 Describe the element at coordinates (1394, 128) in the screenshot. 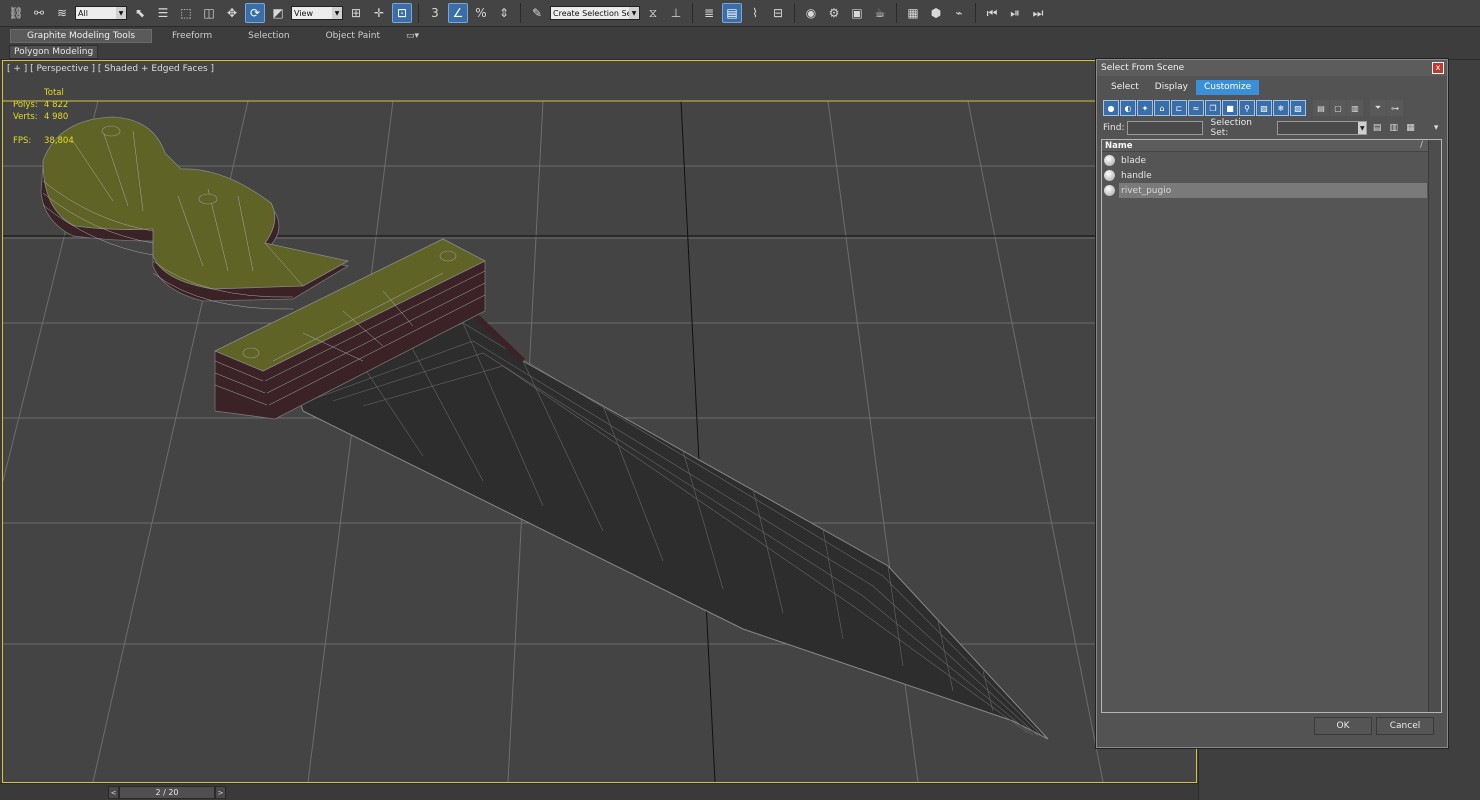

I see `add-to-selection-set-icon: ▥` at that location.